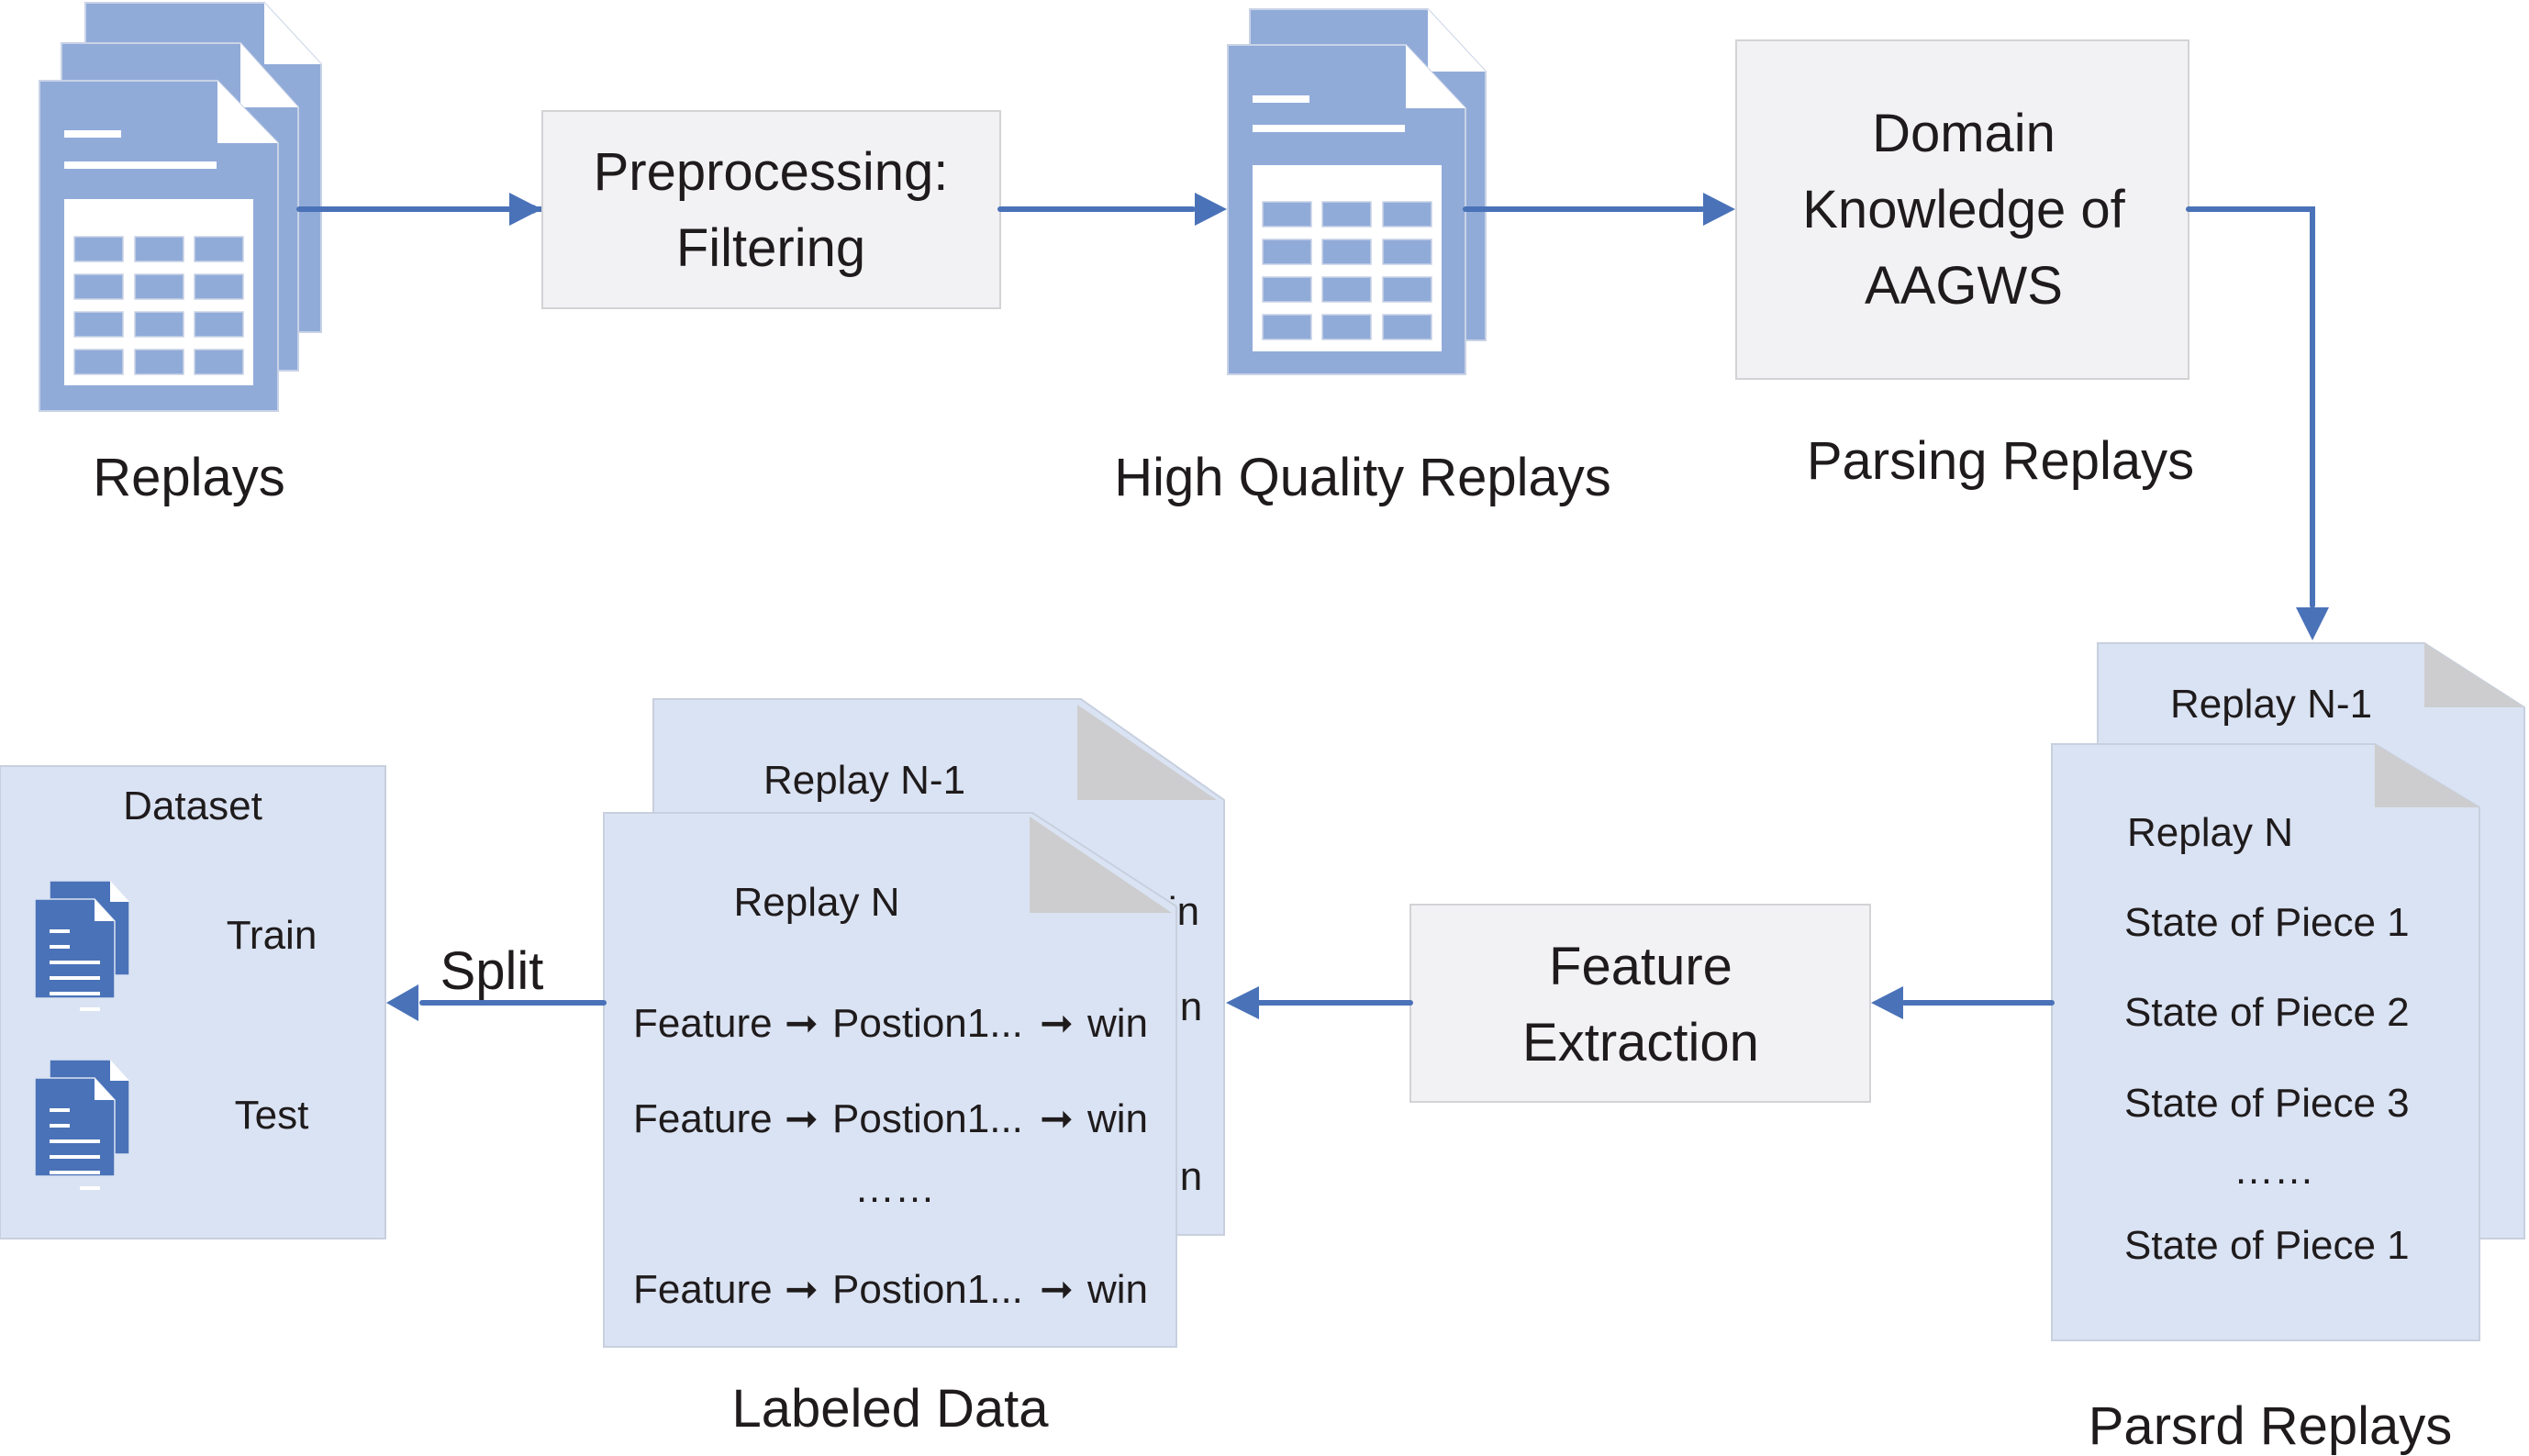 This screenshot has width=2529, height=1456. I want to click on parsed-row: State of Piece 3, so click(2267, 1103).